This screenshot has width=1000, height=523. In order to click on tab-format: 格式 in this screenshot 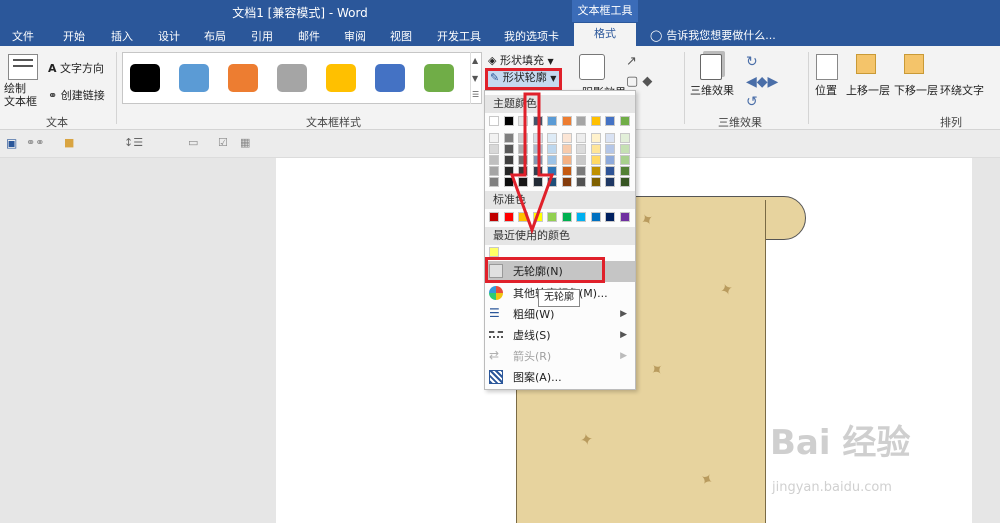, I will do `click(605, 34)`.